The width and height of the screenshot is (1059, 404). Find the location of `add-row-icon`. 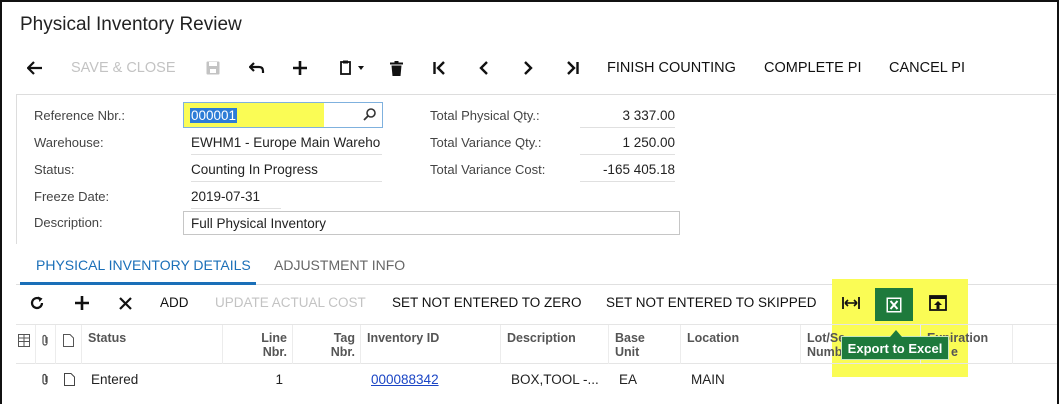

add-row-icon is located at coordinates (82, 303).